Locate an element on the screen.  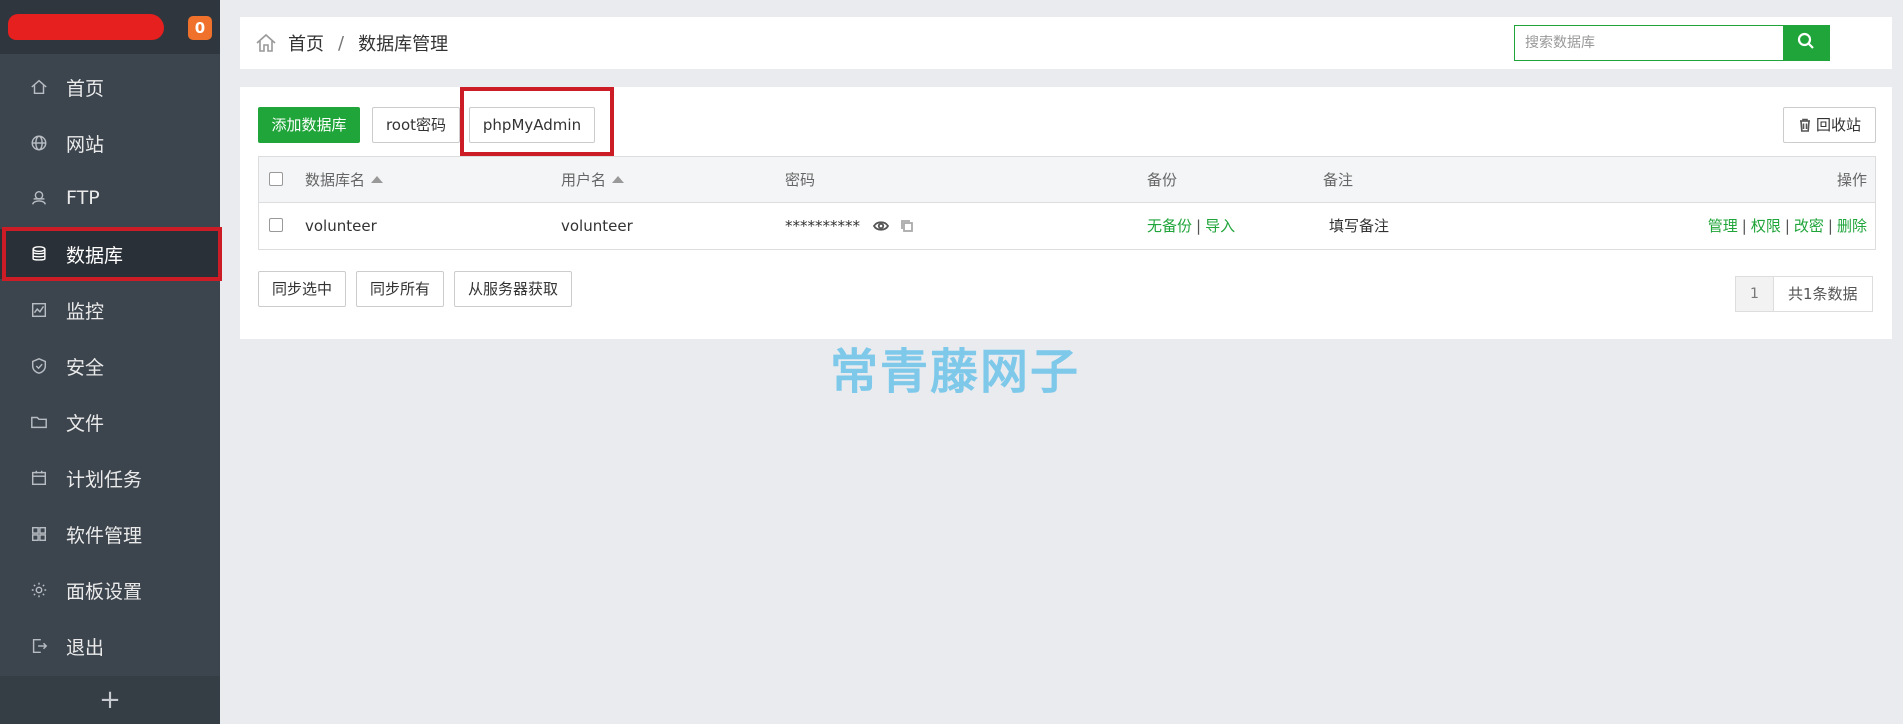
sidebar-item-settings: 面板设置 is located at coordinates (110, 590).